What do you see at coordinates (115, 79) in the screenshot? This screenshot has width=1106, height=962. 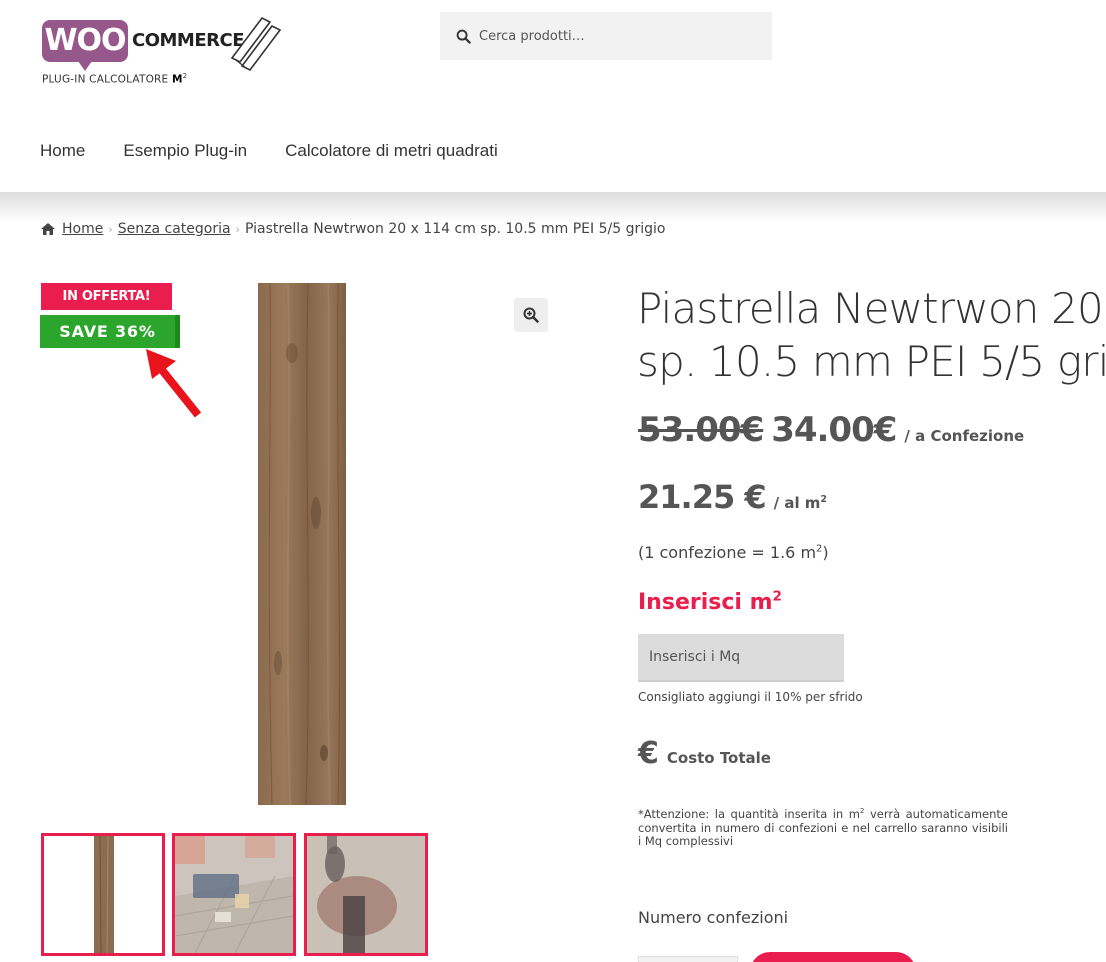 I see `logo-subtitle: PLUG-IN CALCOLATORE M2` at bounding box center [115, 79].